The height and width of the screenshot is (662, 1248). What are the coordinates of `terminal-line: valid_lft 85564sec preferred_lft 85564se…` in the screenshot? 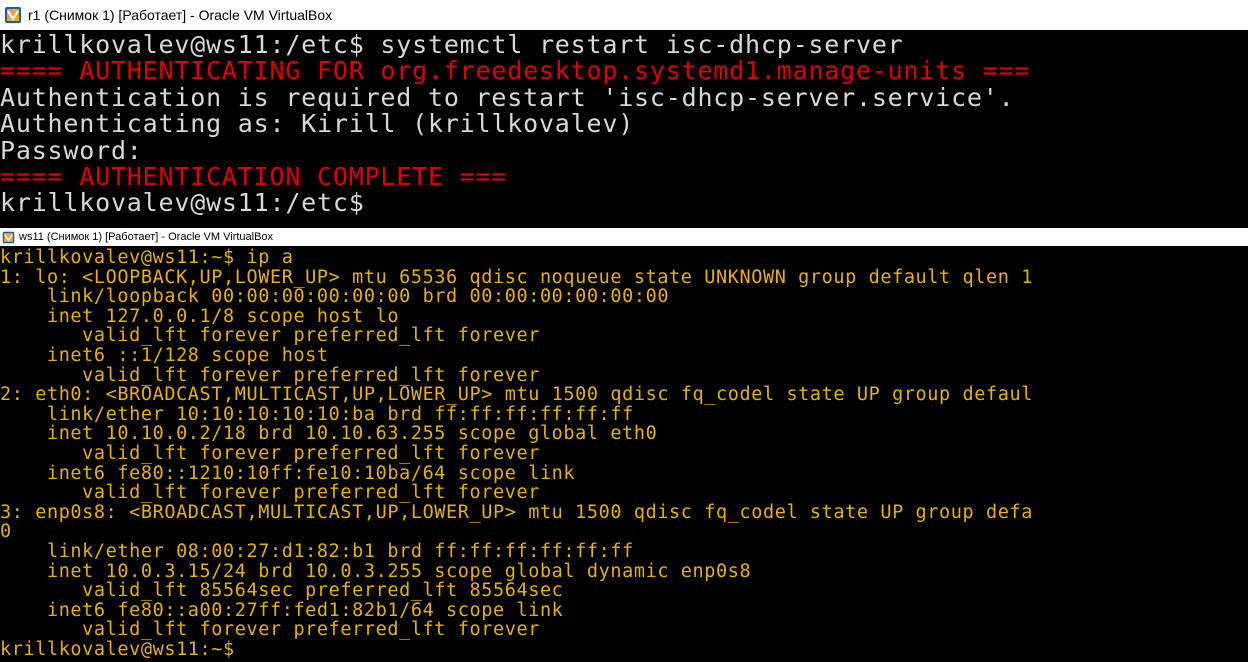 It's located at (282, 591).